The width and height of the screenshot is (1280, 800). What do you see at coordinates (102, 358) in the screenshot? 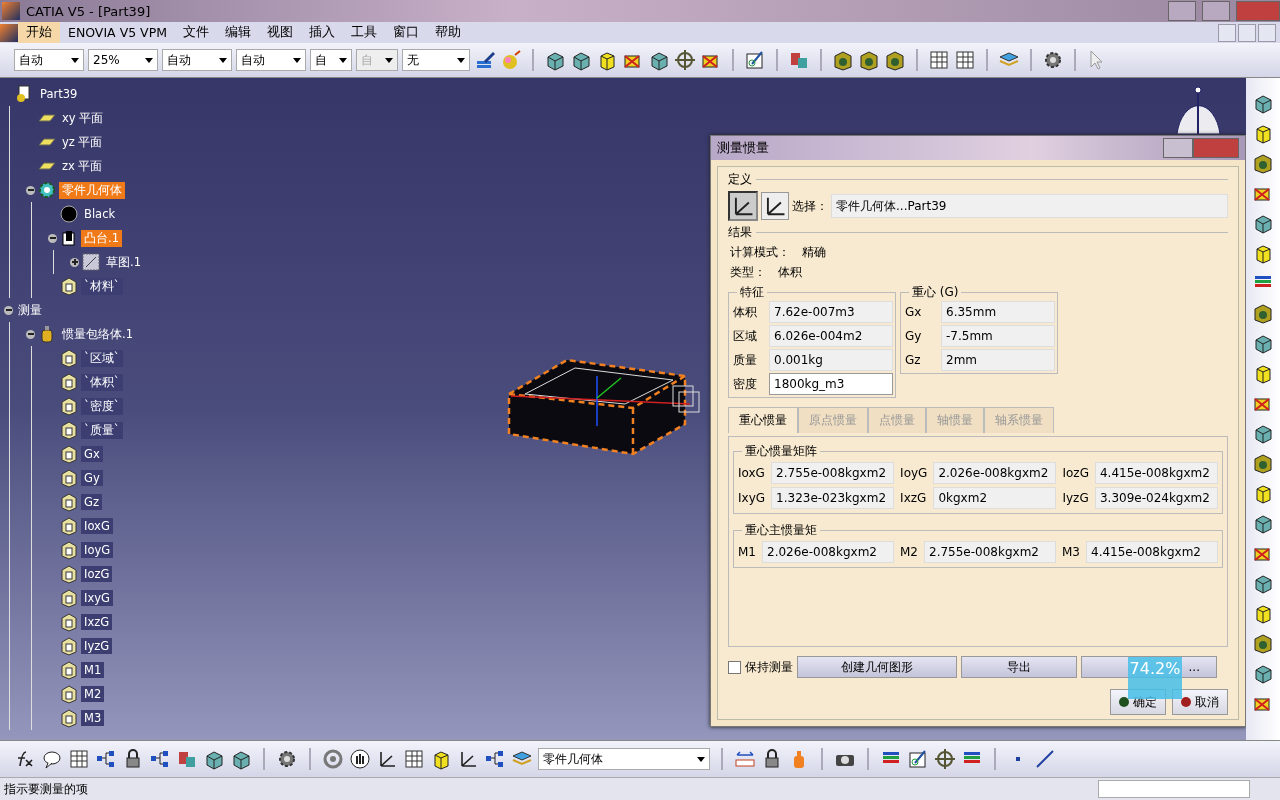
I see `tree-item: `区域`` at bounding box center [102, 358].